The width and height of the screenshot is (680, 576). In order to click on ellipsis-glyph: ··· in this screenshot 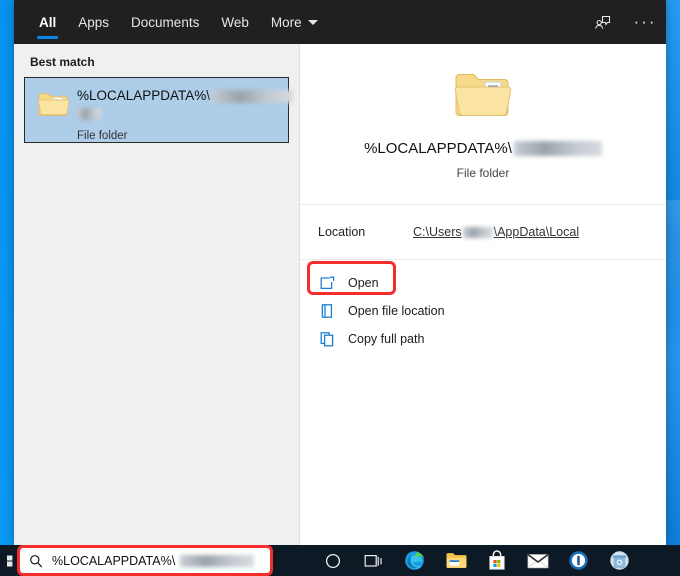, I will do `click(645, 21)`.